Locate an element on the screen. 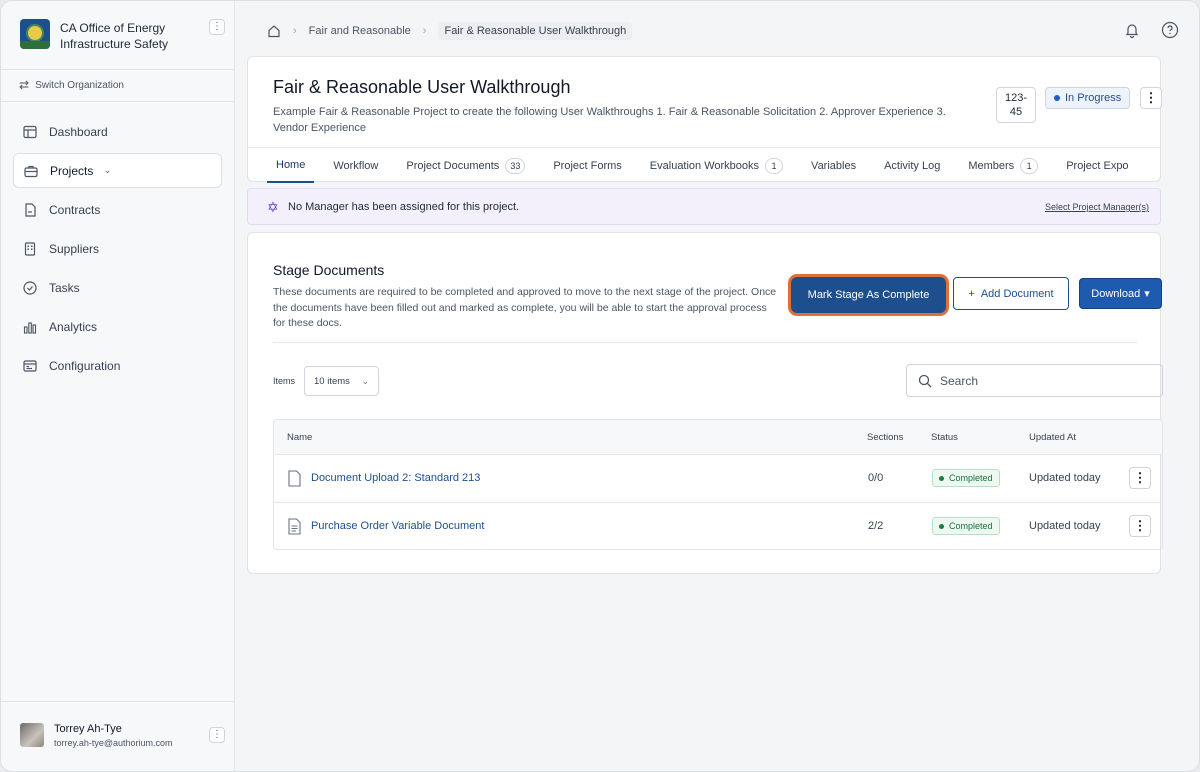 This screenshot has height=772, width=1200. section-title: Stage Documents is located at coordinates (329, 270).